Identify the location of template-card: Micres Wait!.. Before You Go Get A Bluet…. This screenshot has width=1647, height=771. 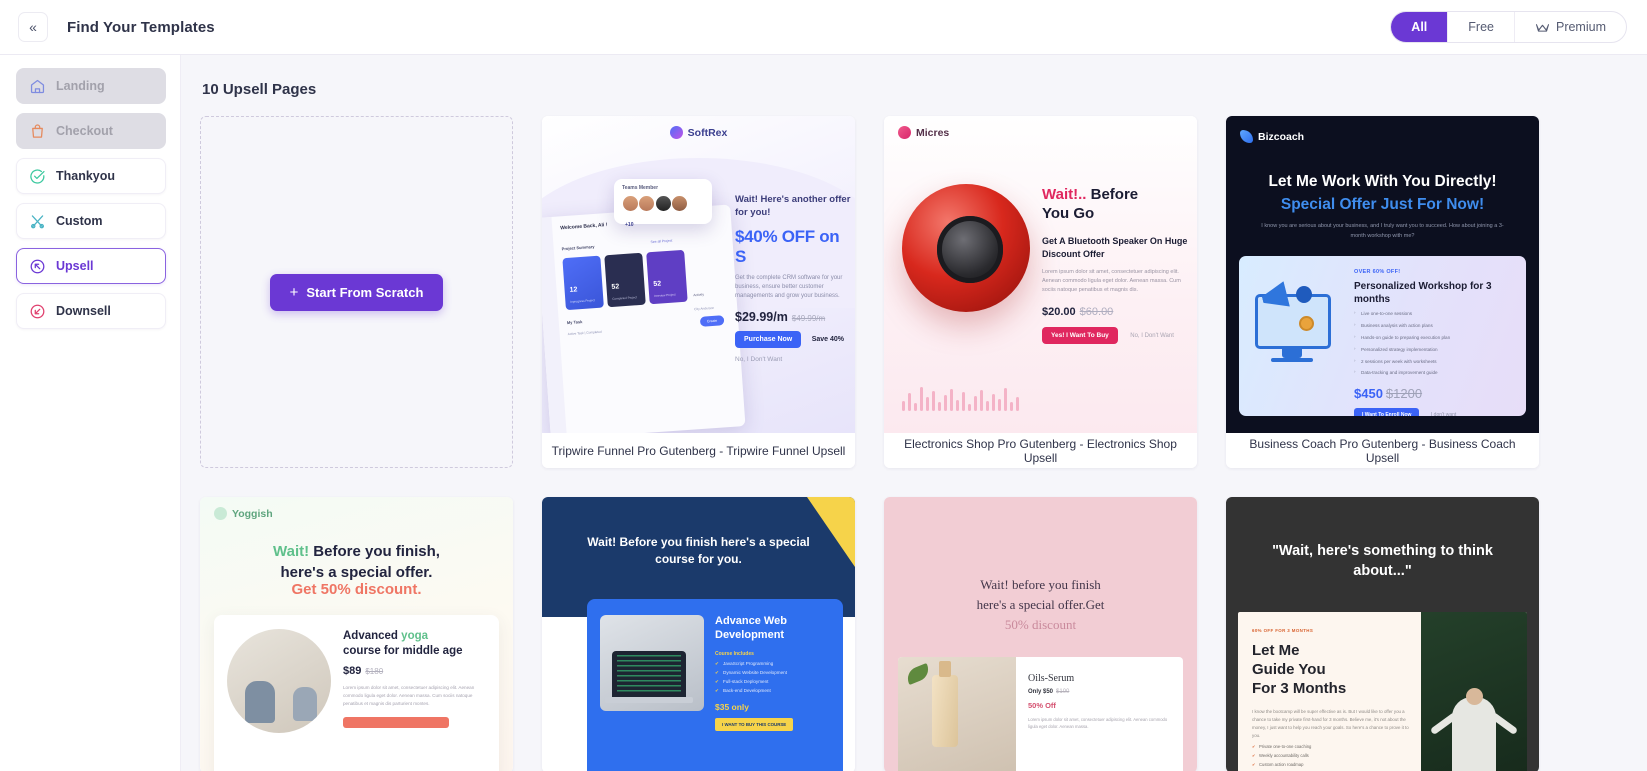
(1040, 292).